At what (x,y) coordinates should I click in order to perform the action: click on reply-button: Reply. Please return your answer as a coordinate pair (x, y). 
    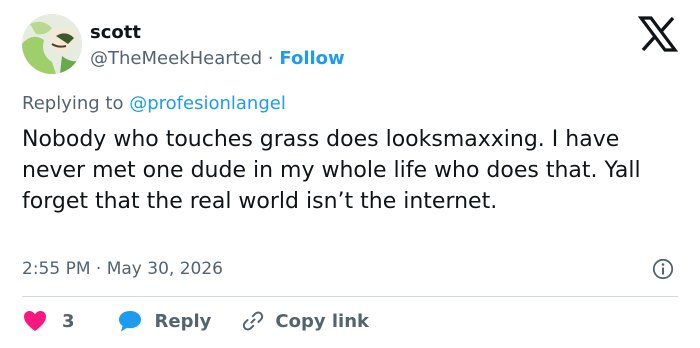
    Looking at the image, I should click on (164, 321).